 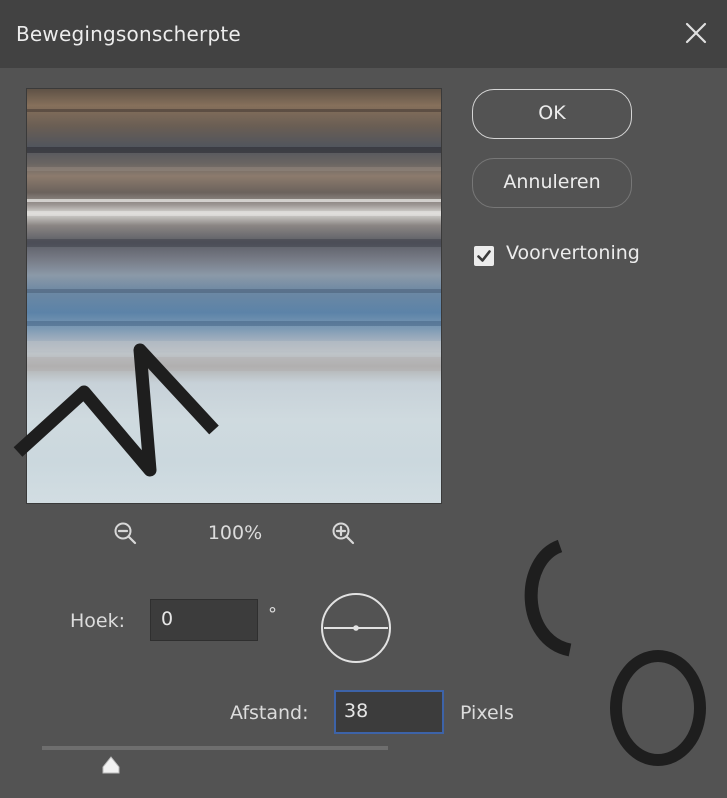 I want to click on zoom-in-icon, so click(x=343, y=533).